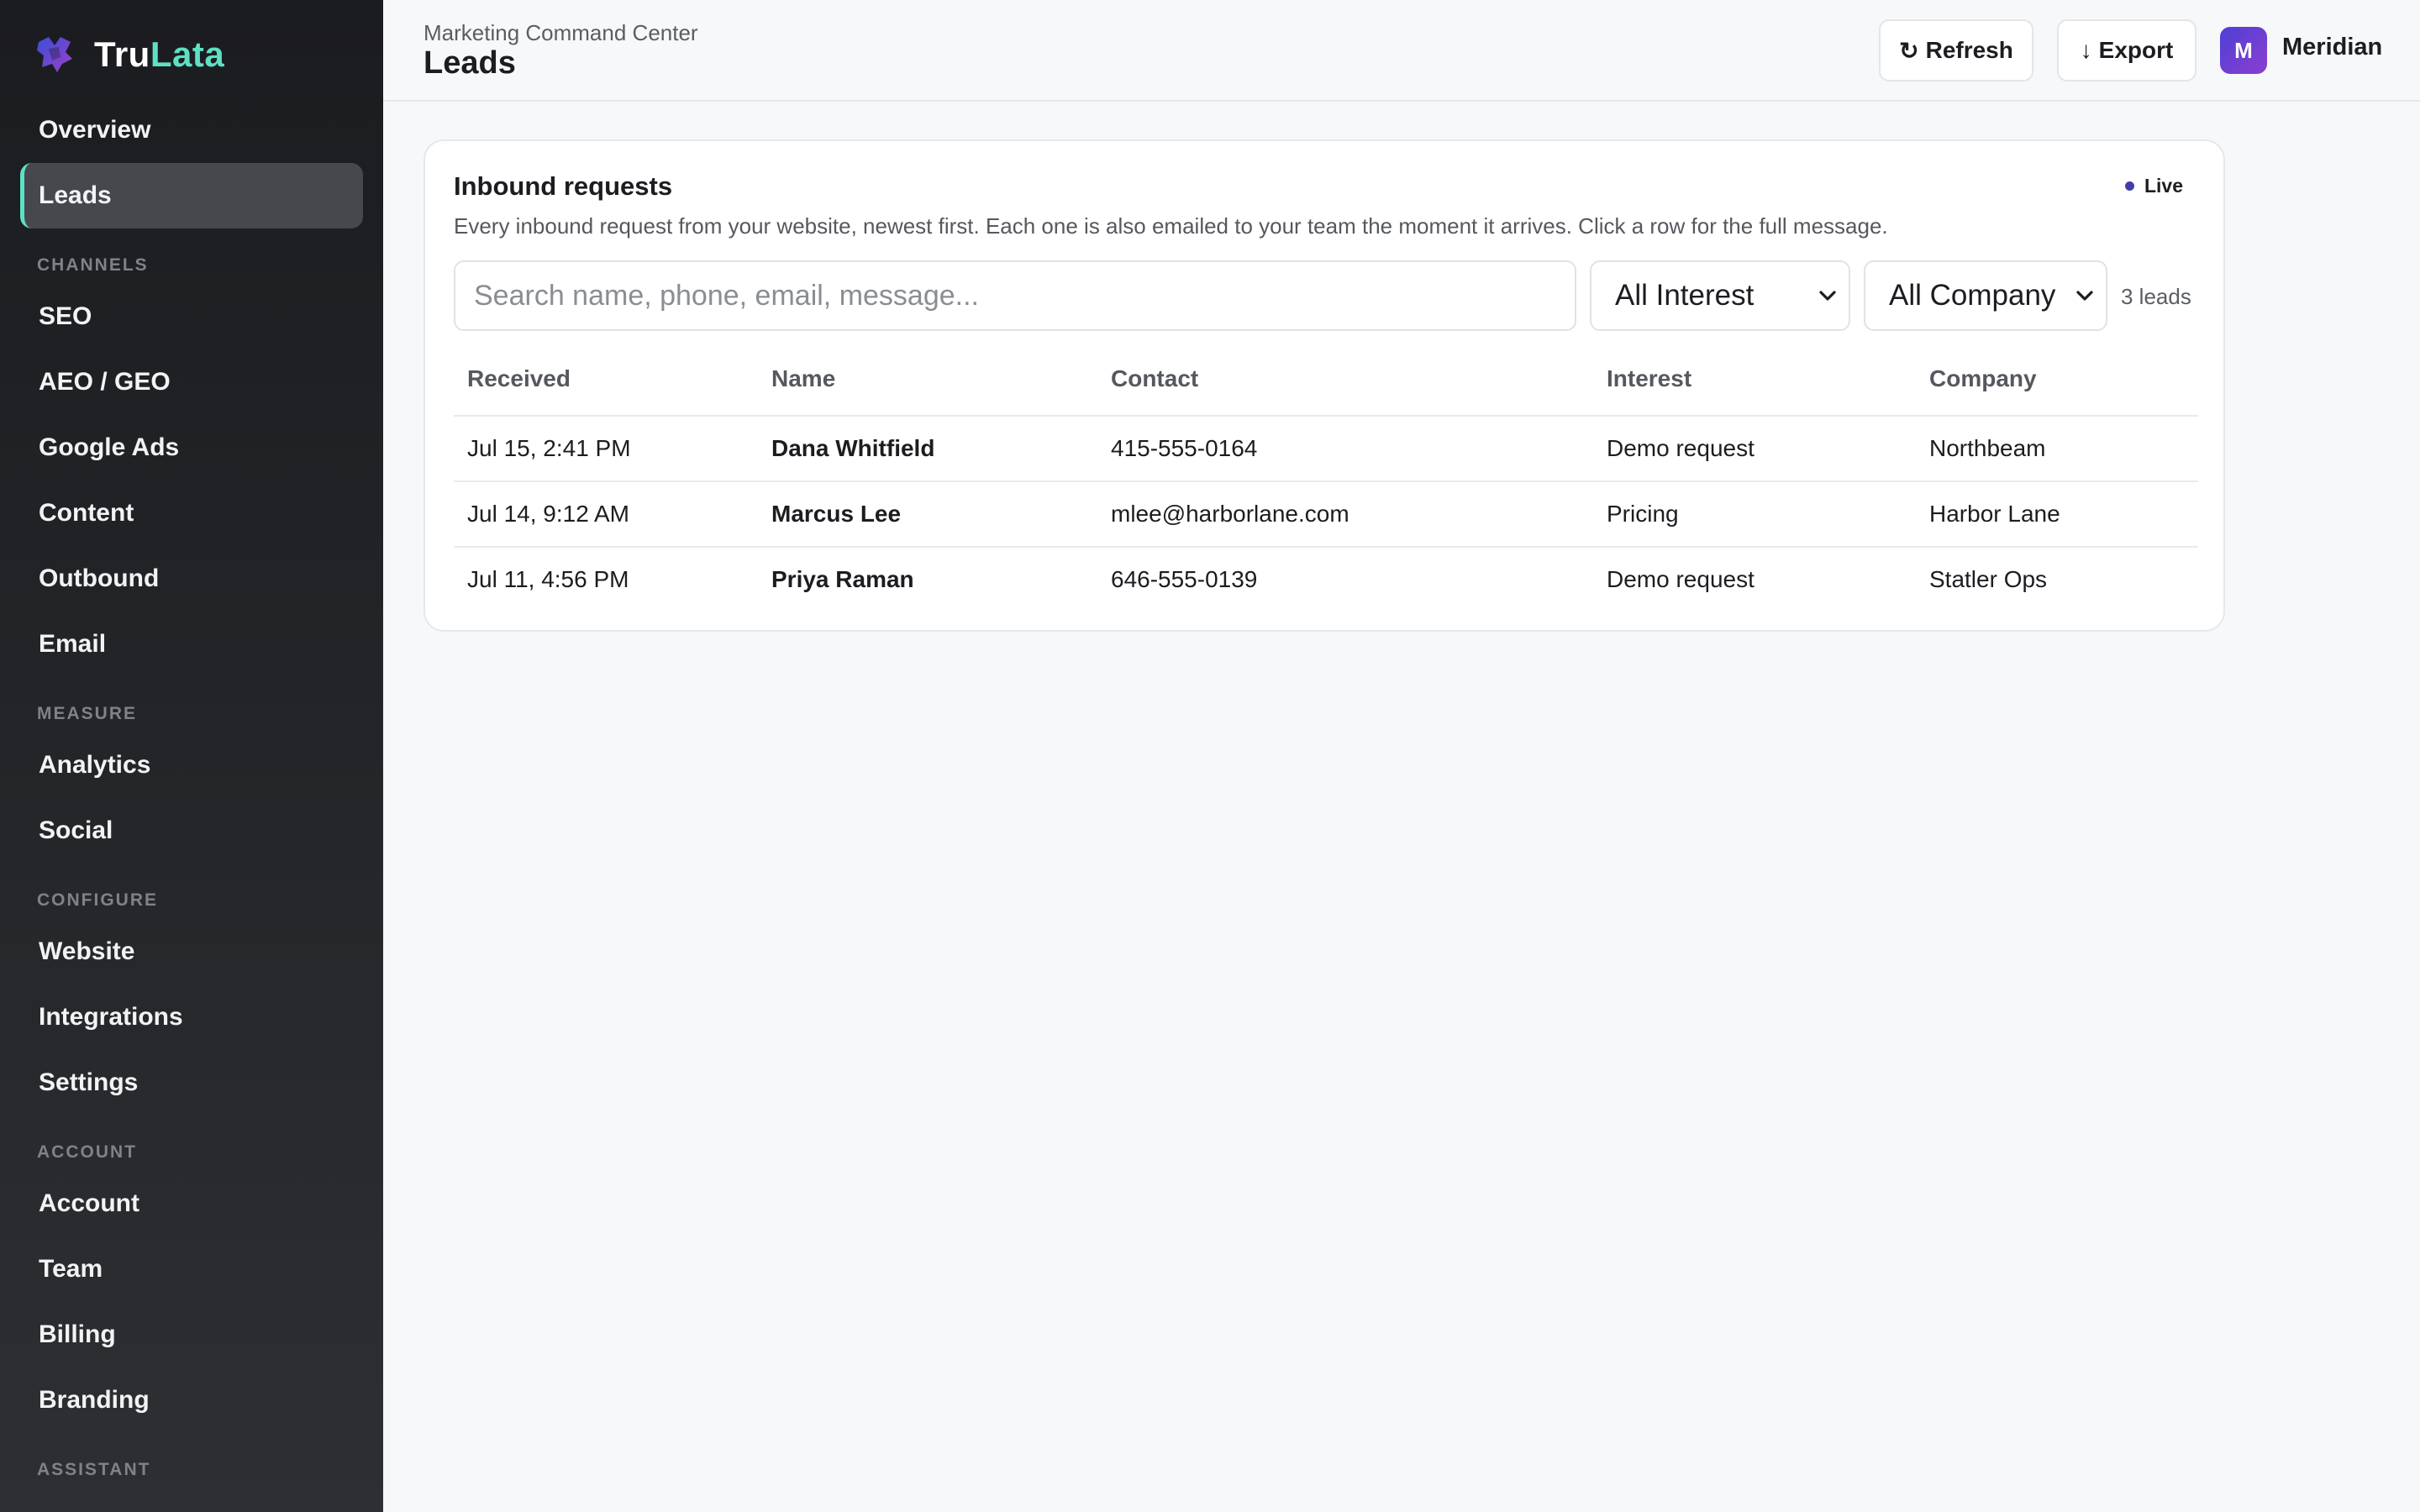 Image resolution: width=2420 pixels, height=1512 pixels. I want to click on cell-received: Jul 14, 9:12 AM, so click(548, 514).